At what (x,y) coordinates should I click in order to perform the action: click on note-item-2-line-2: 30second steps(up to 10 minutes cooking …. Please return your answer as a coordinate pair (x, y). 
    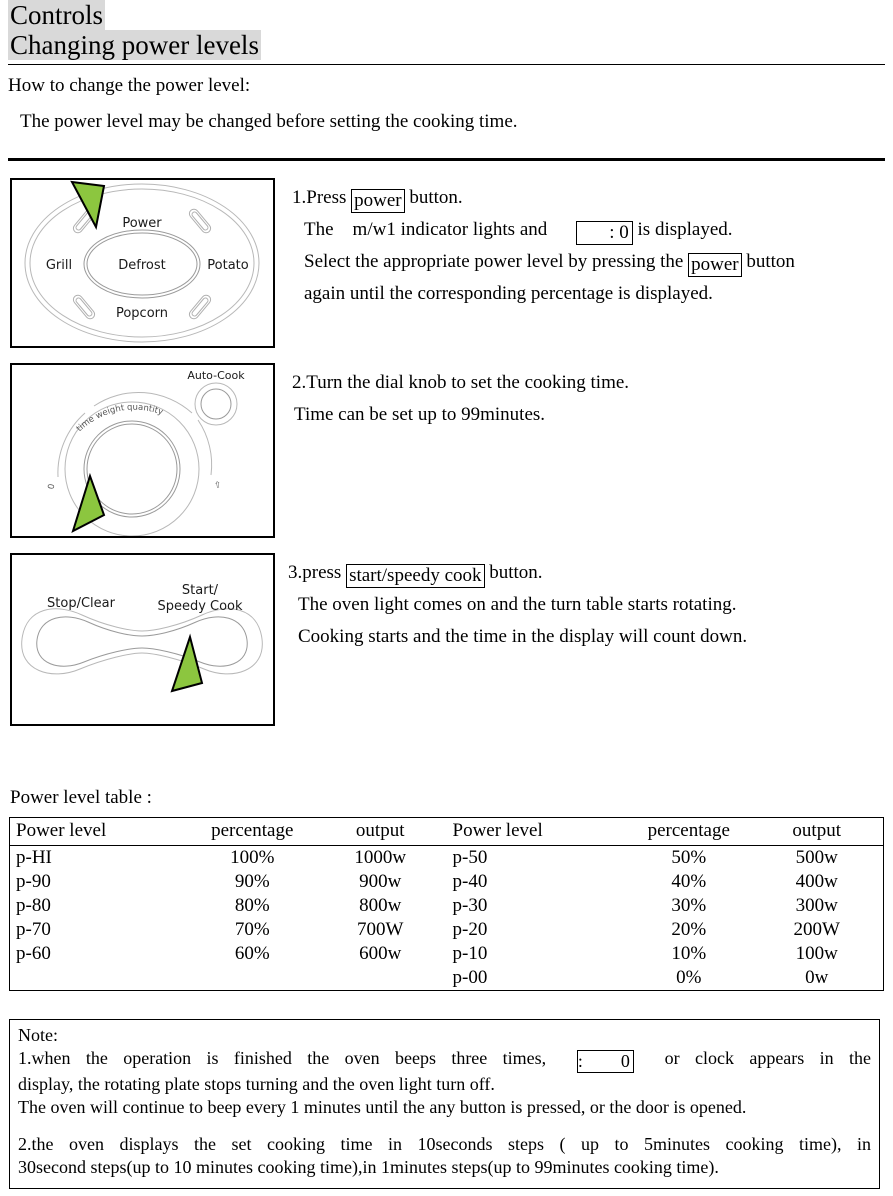
    Looking at the image, I should click on (368, 1167).